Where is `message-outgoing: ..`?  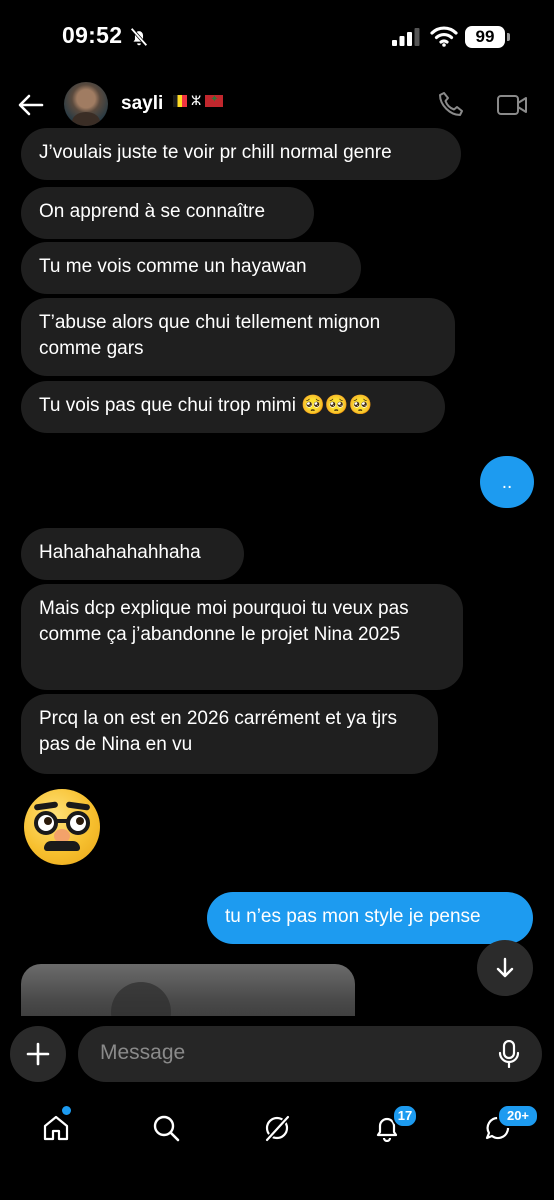 message-outgoing: .. is located at coordinates (507, 482).